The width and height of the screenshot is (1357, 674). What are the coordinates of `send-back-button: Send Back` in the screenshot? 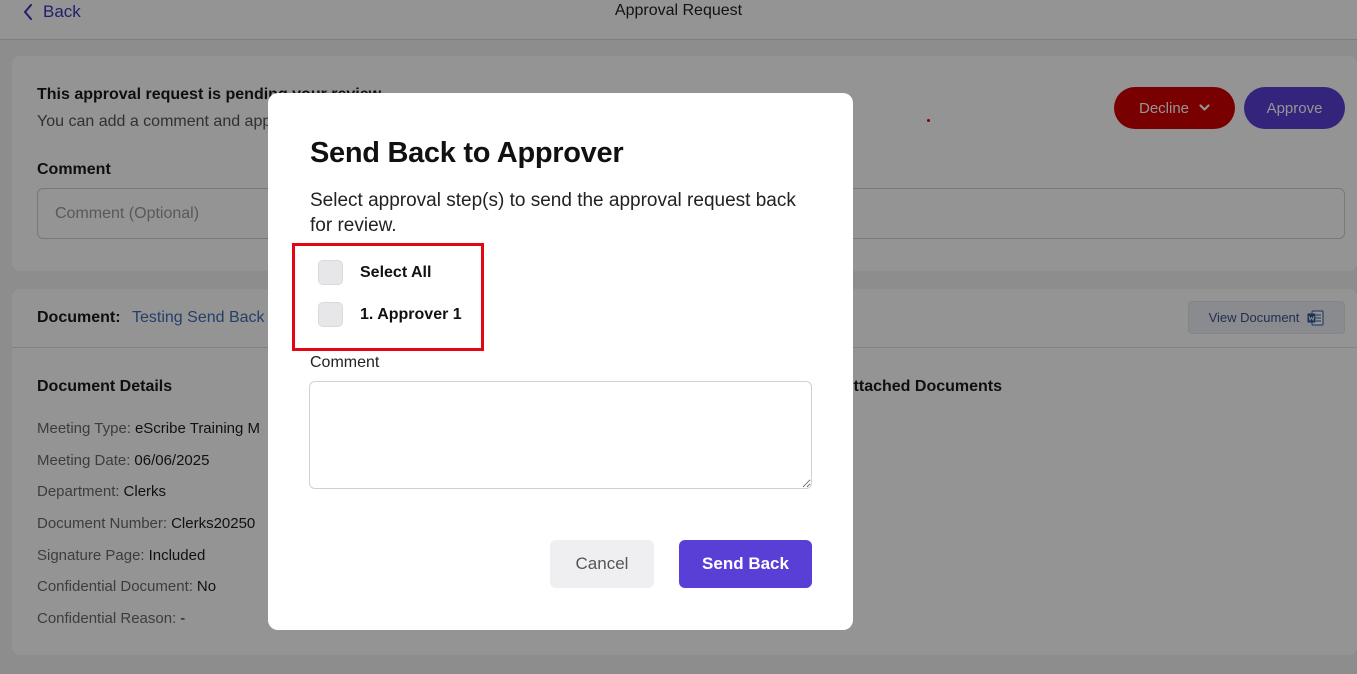 It's located at (745, 564).